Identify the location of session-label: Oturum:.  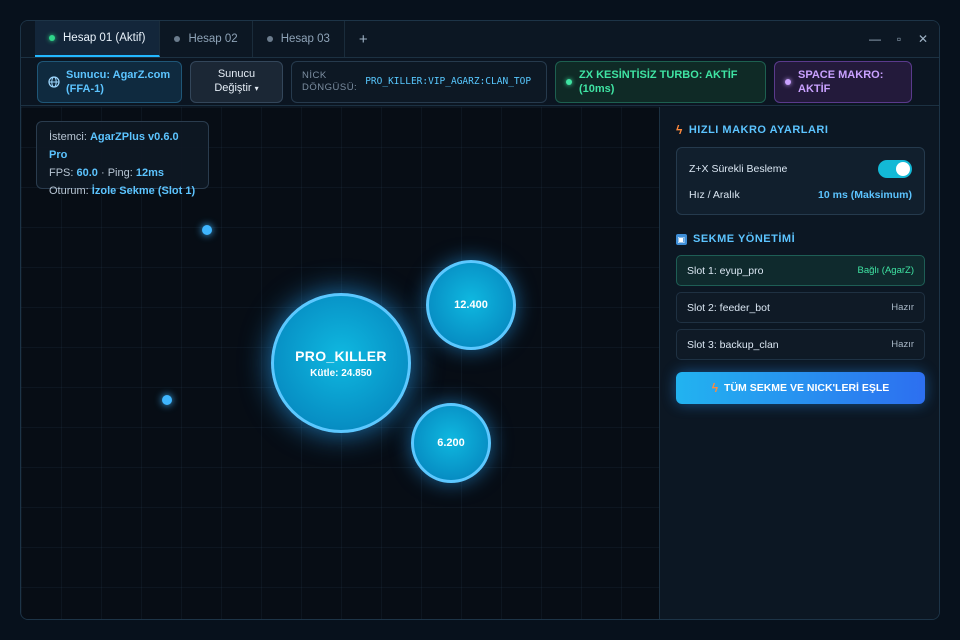
(69, 191).